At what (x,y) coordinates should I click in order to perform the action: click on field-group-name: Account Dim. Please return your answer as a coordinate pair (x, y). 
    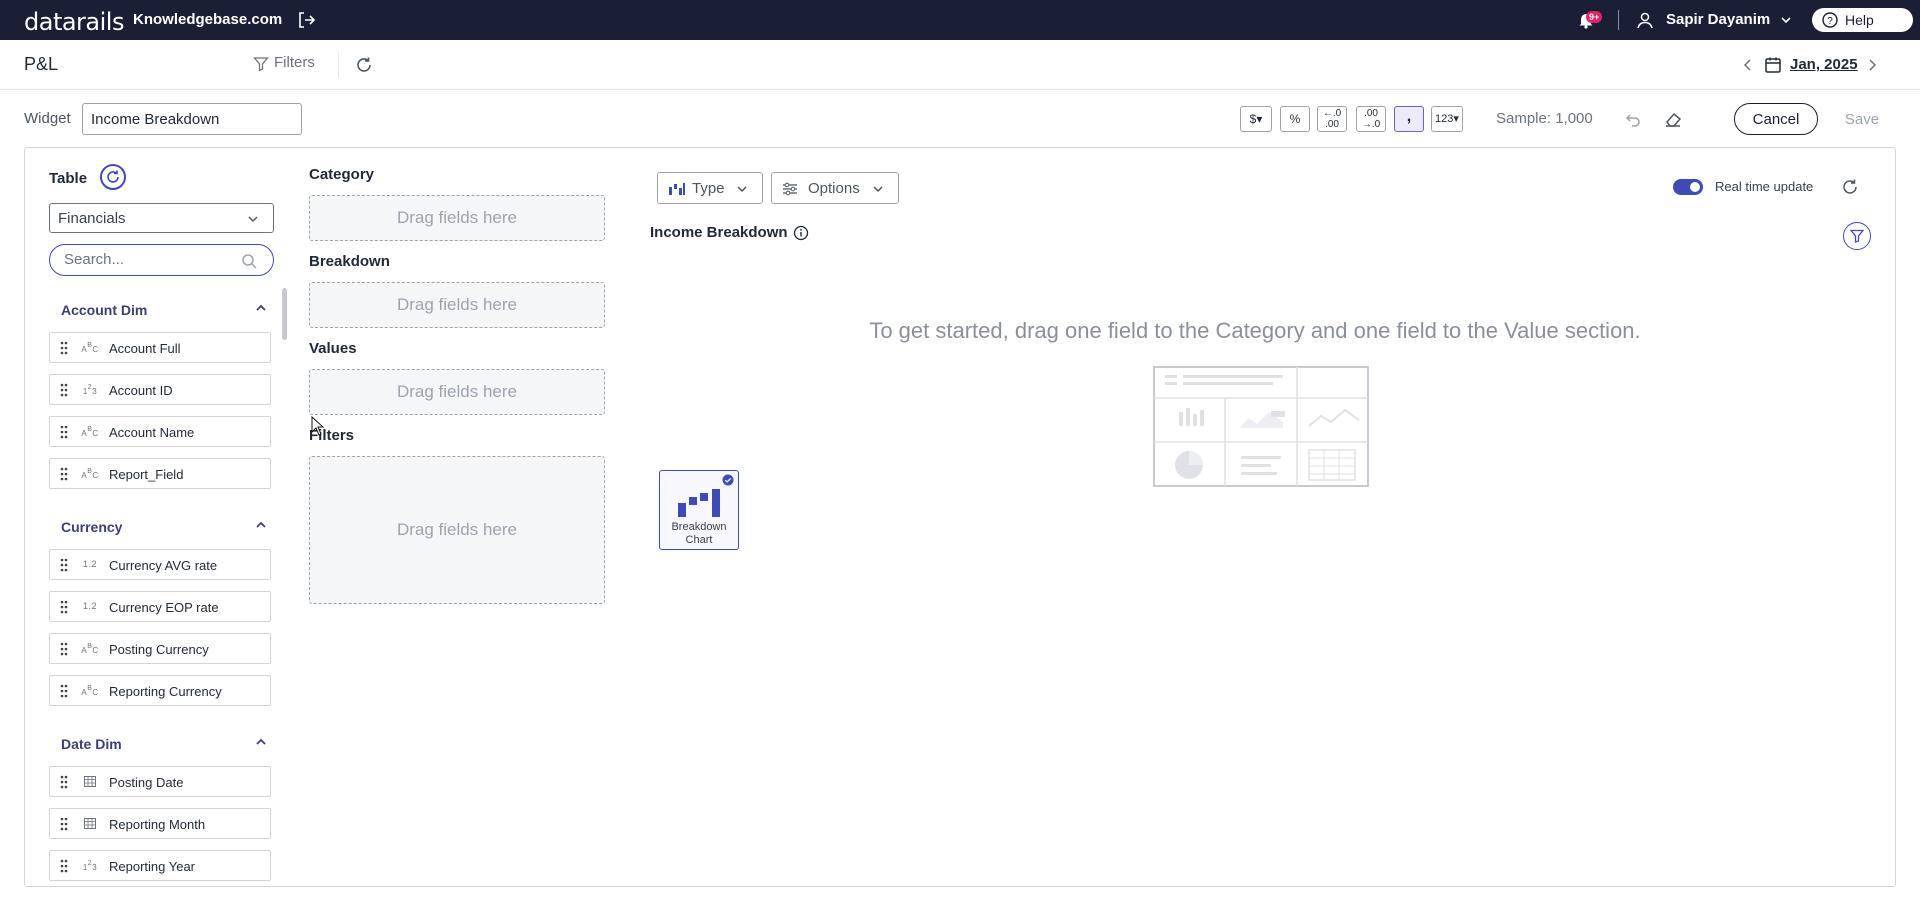
    Looking at the image, I should click on (104, 310).